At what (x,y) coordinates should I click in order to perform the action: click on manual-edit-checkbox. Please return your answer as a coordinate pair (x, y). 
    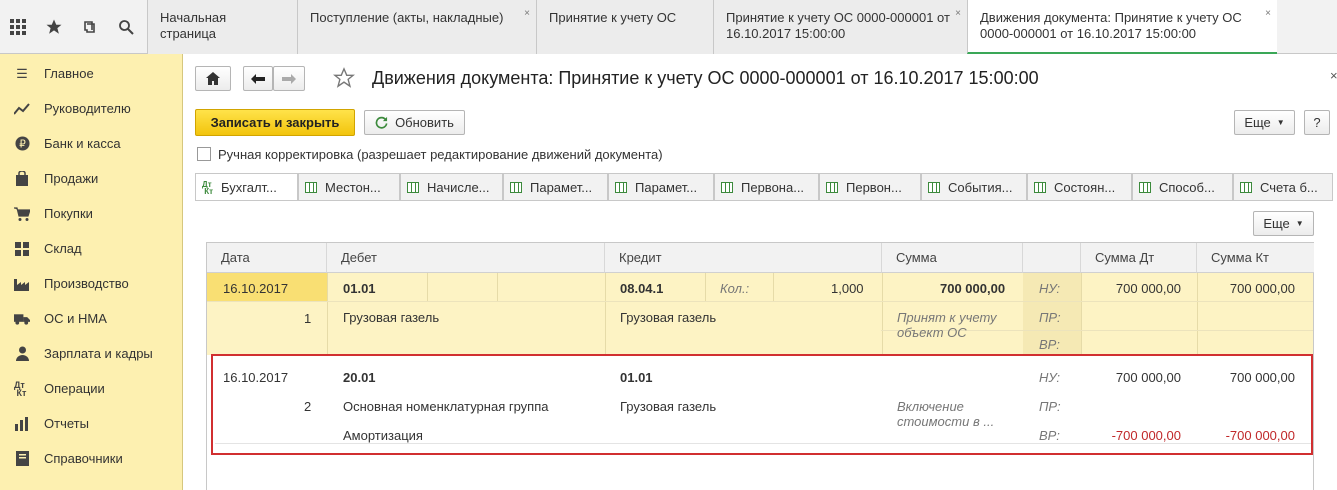
    Looking at the image, I should click on (204, 154).